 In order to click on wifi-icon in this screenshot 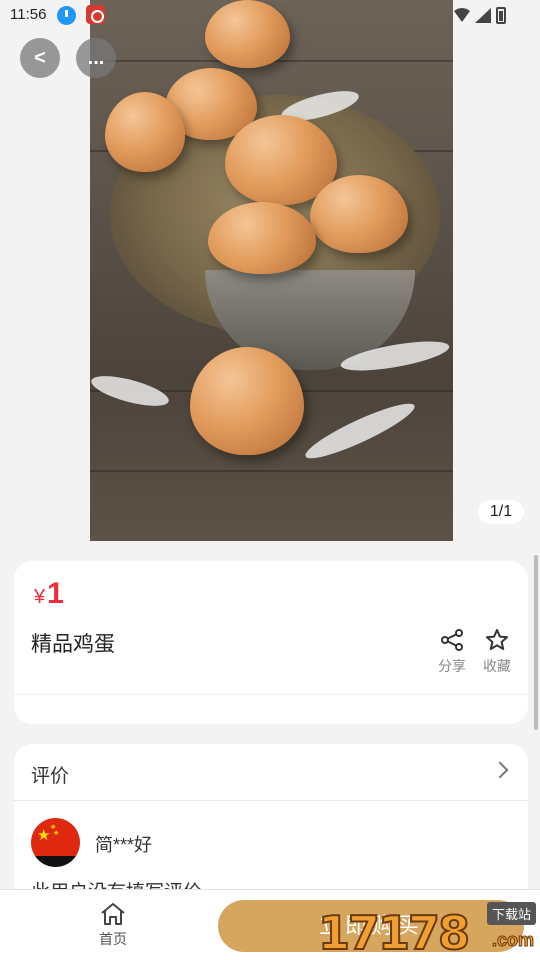, I will do `click(462, 15)`.